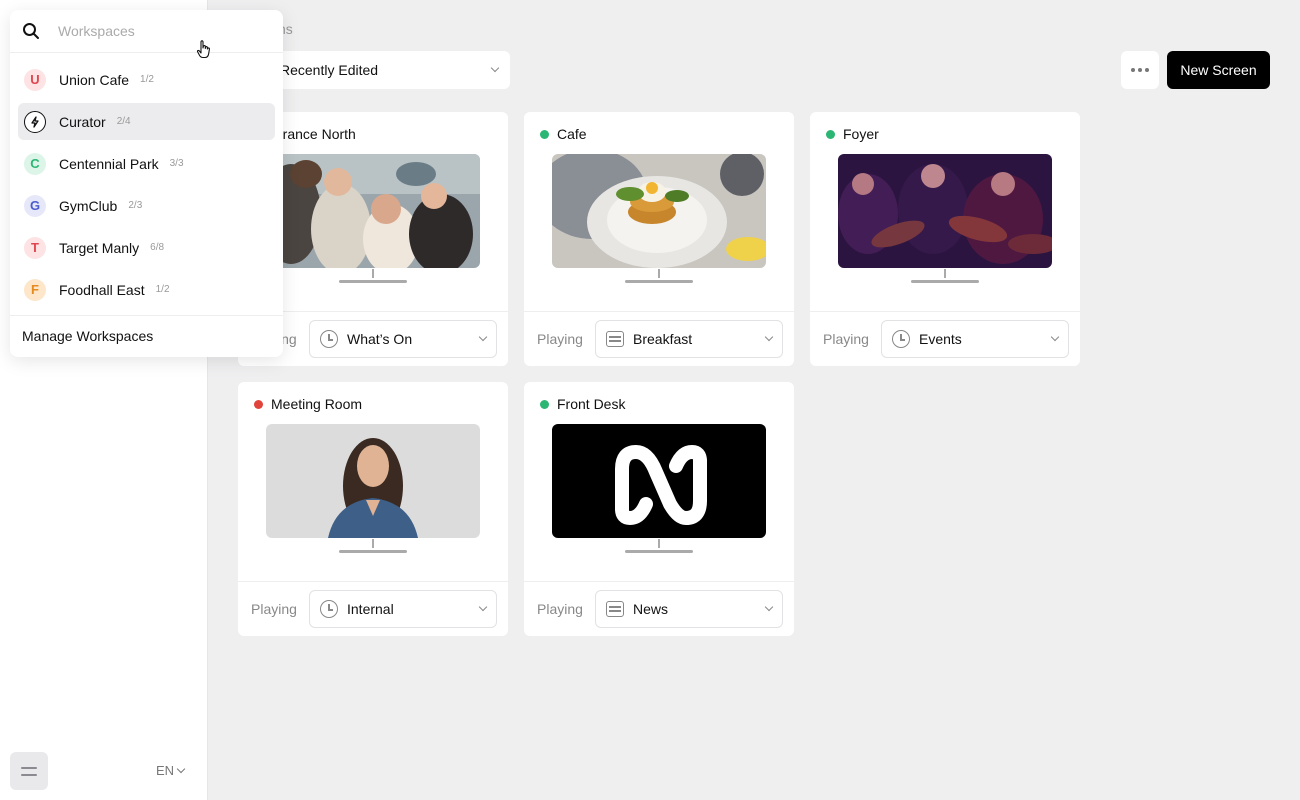 This screenshot has height=800, width=1300. What do you see at coordinates (29, 771) in the screenshot?
I see `menu-toggle-button` at bounding box center [29, 771].